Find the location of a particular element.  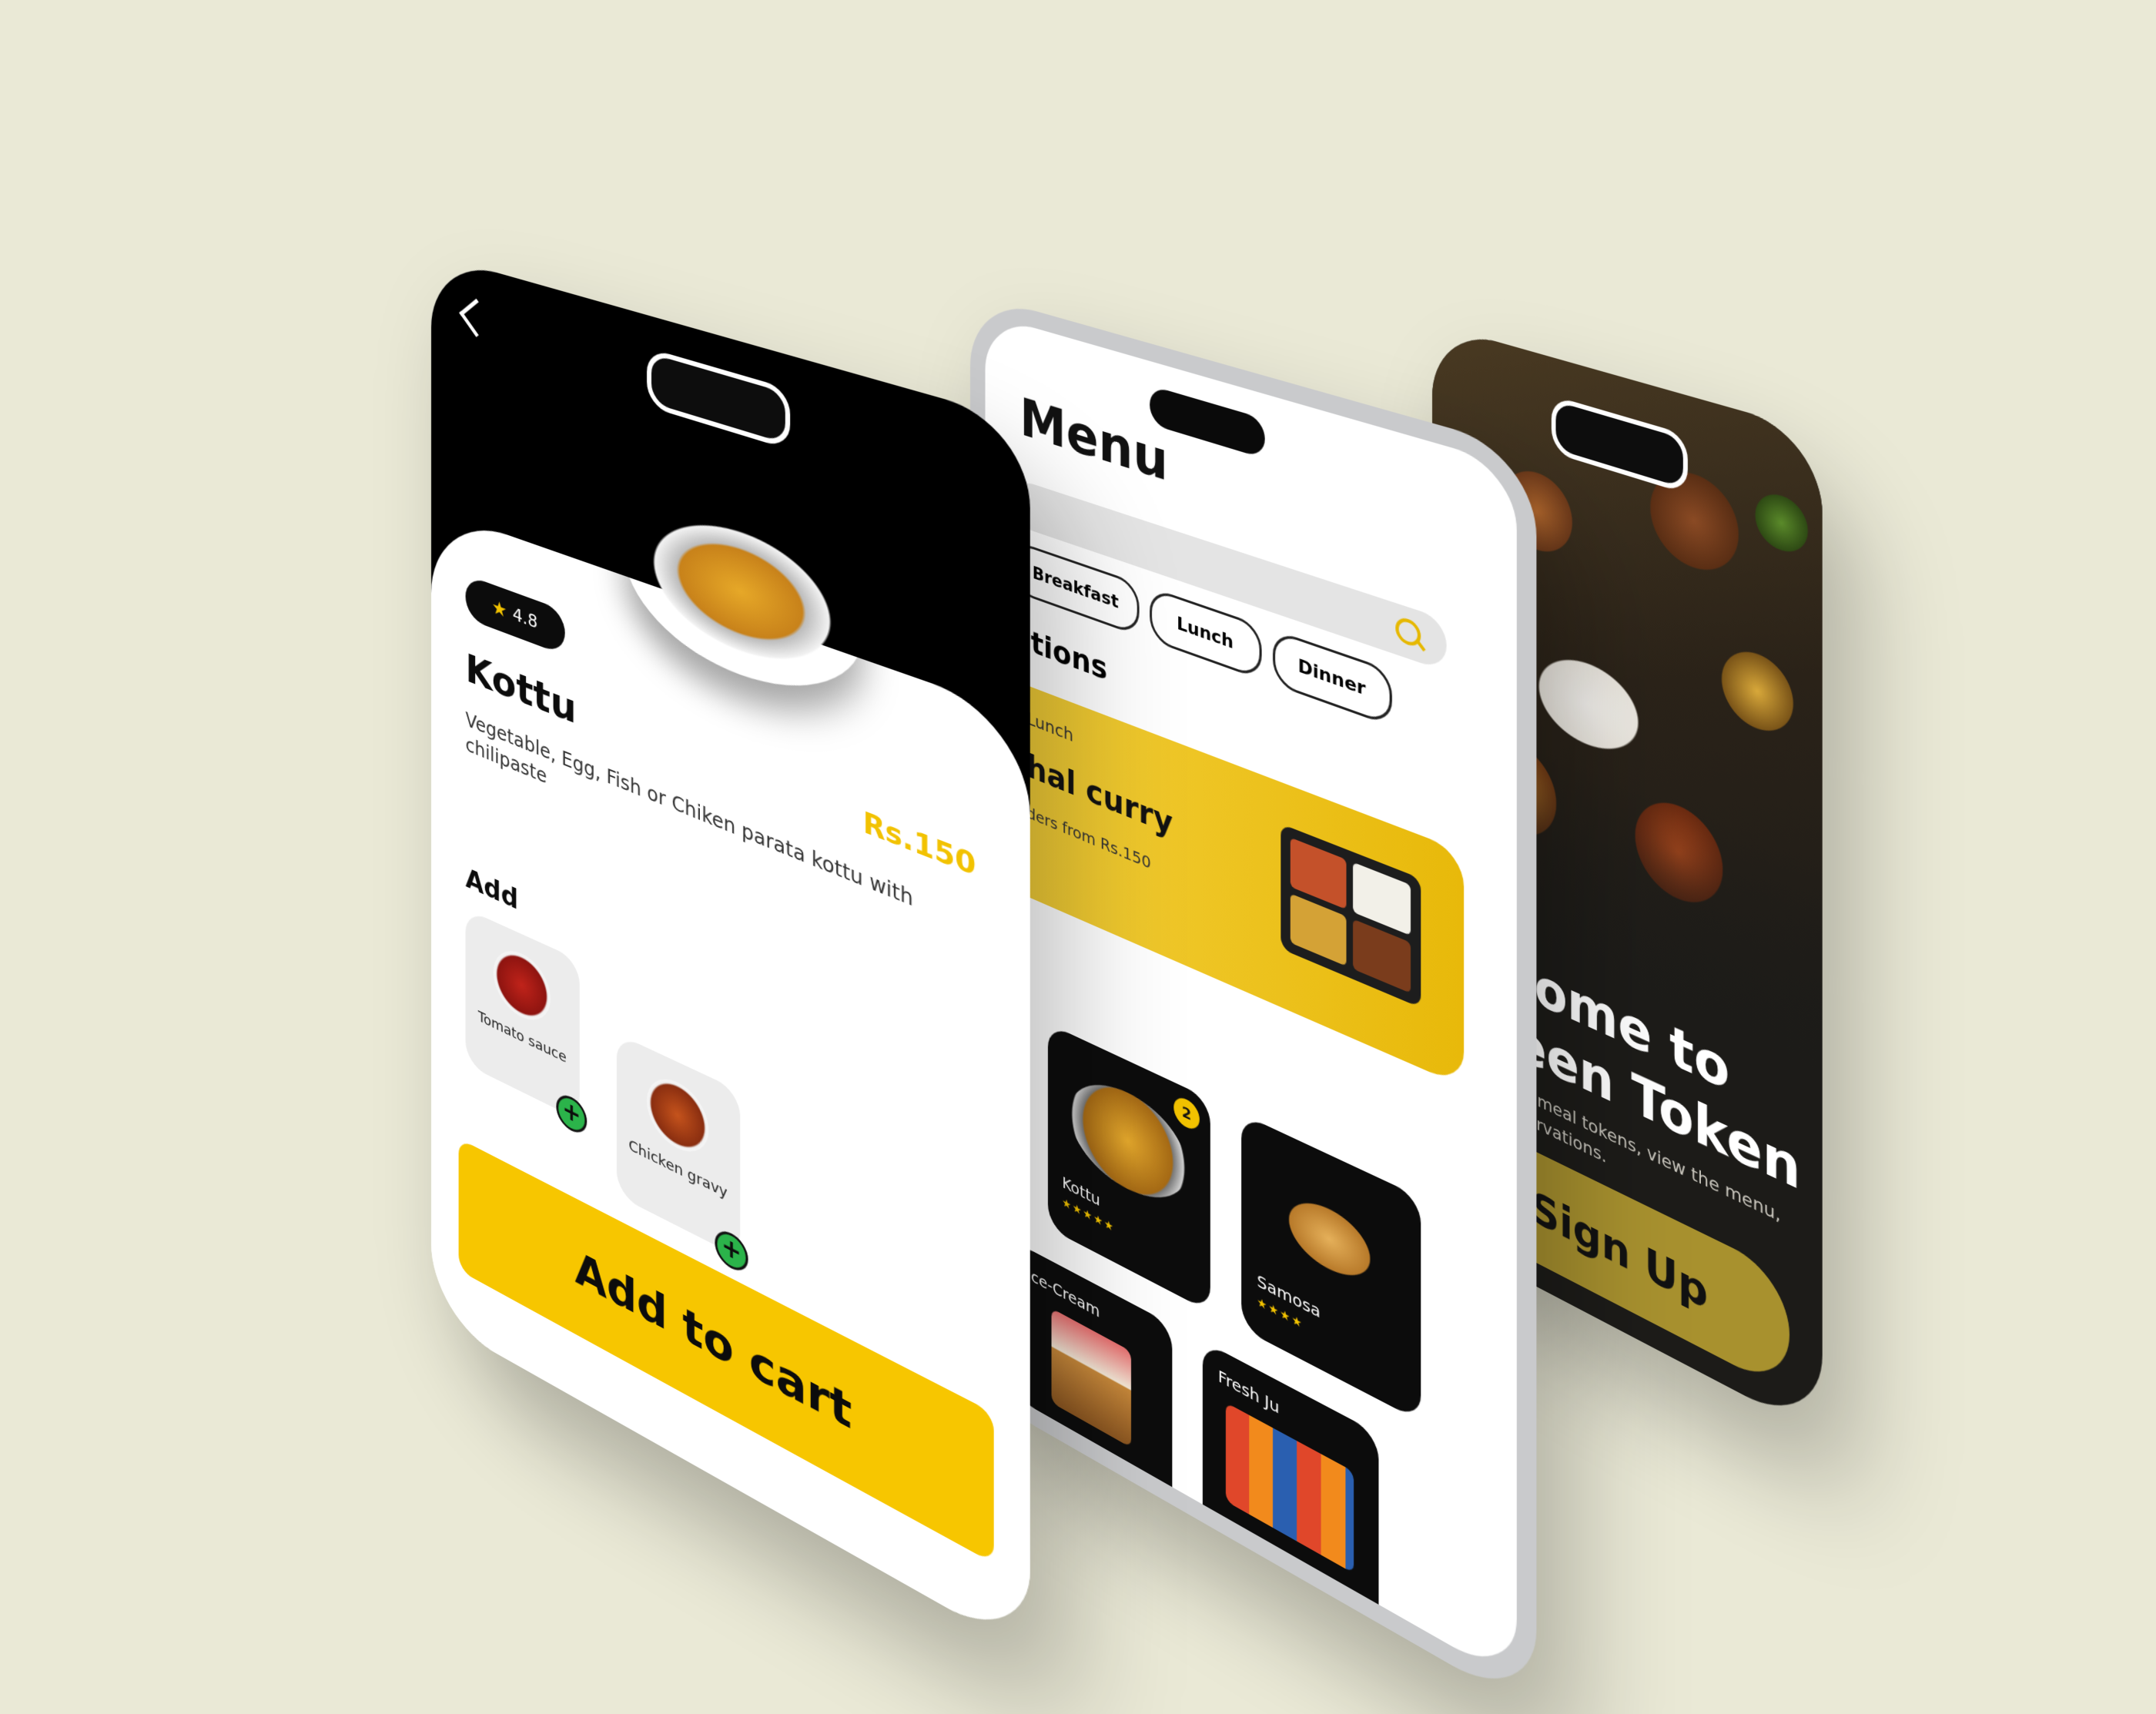

page-title: Menu is located at coordinates (1093, 440).